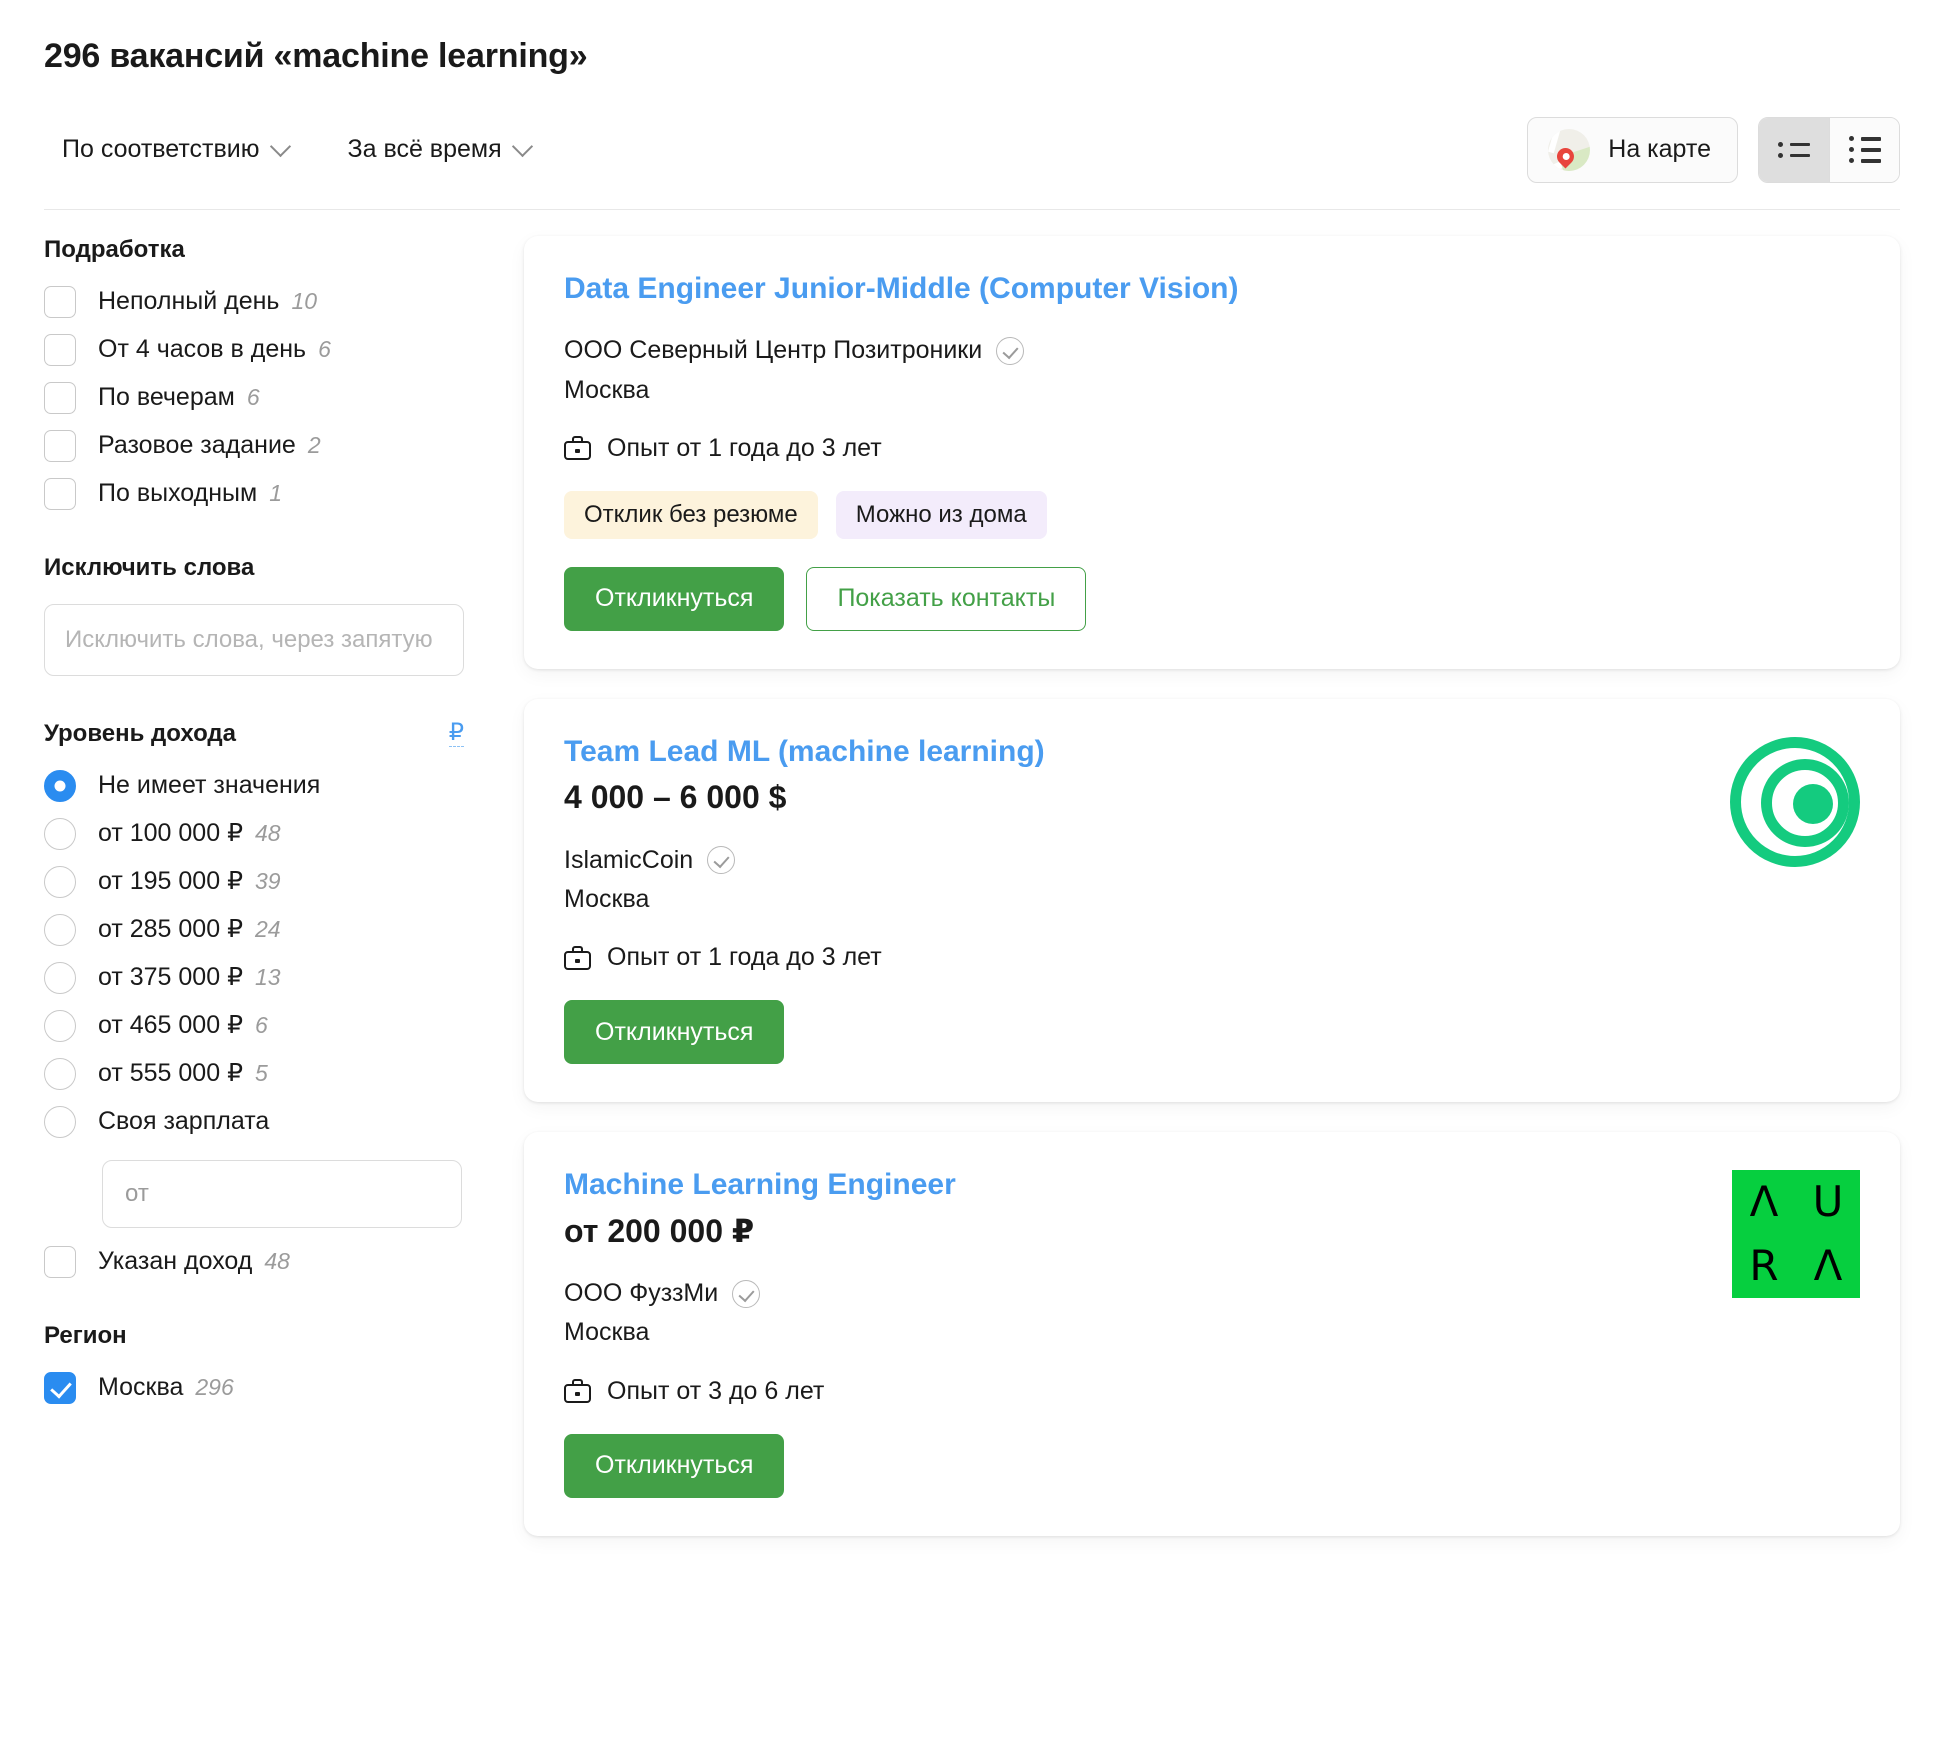 The height and width of the screenshot is (1760, 1944). I want to click on filter-option-income-3: от 285 000 ₽ 24, so click(284, 929).